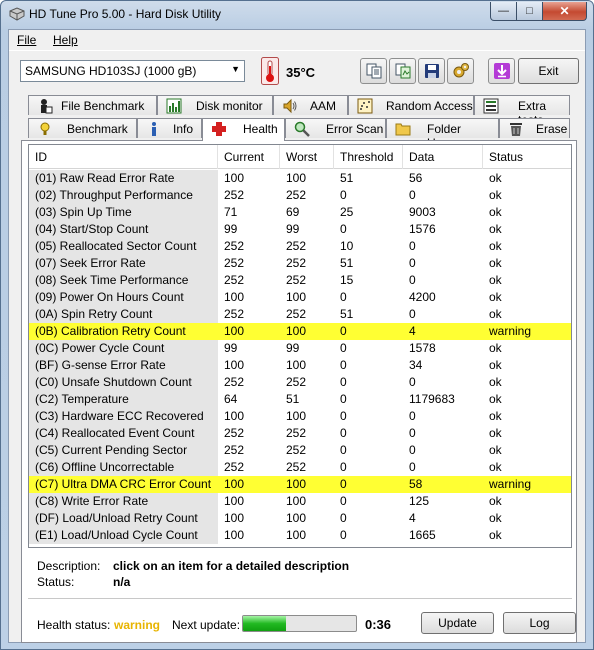 The width and height of the screenshot is (594, 650). I want to click on menu-bar: File Help, so click(297, 40).